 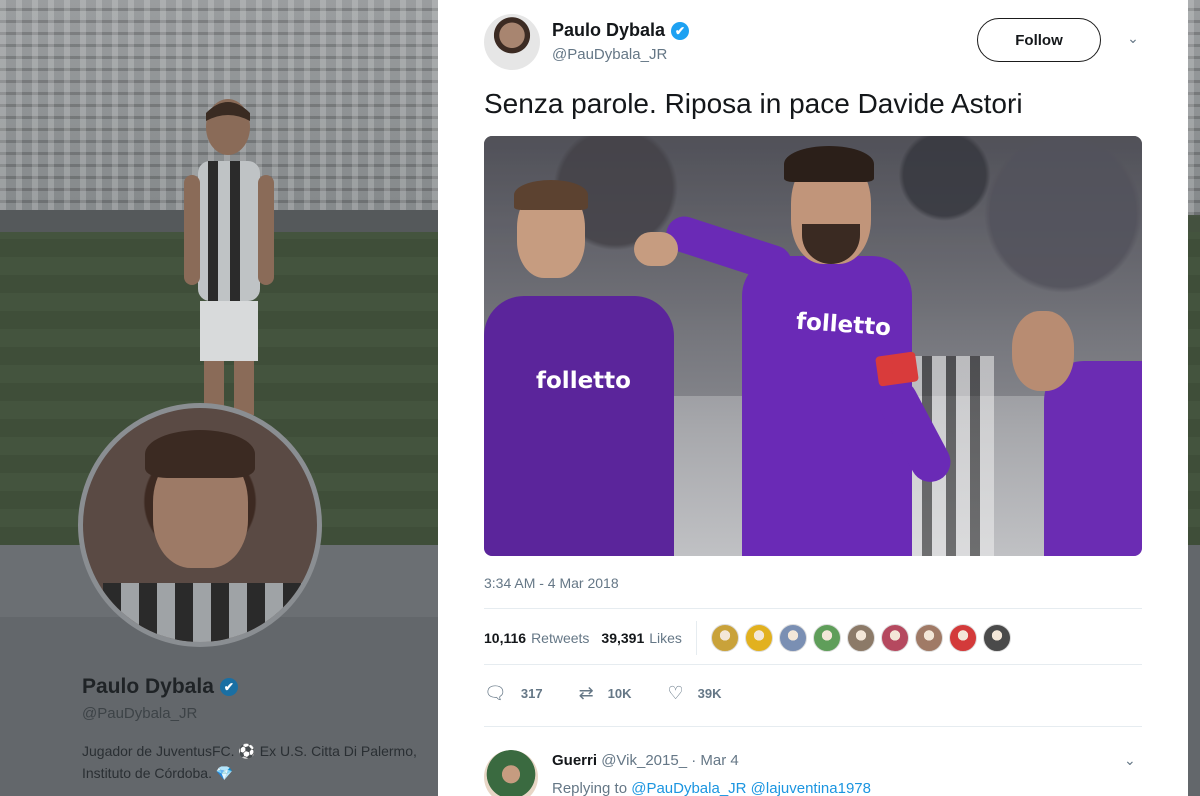 What do you see at coordinates (200, 525) in the screenshot?
I see `profile-avatar` at bounding box center [200, 525].